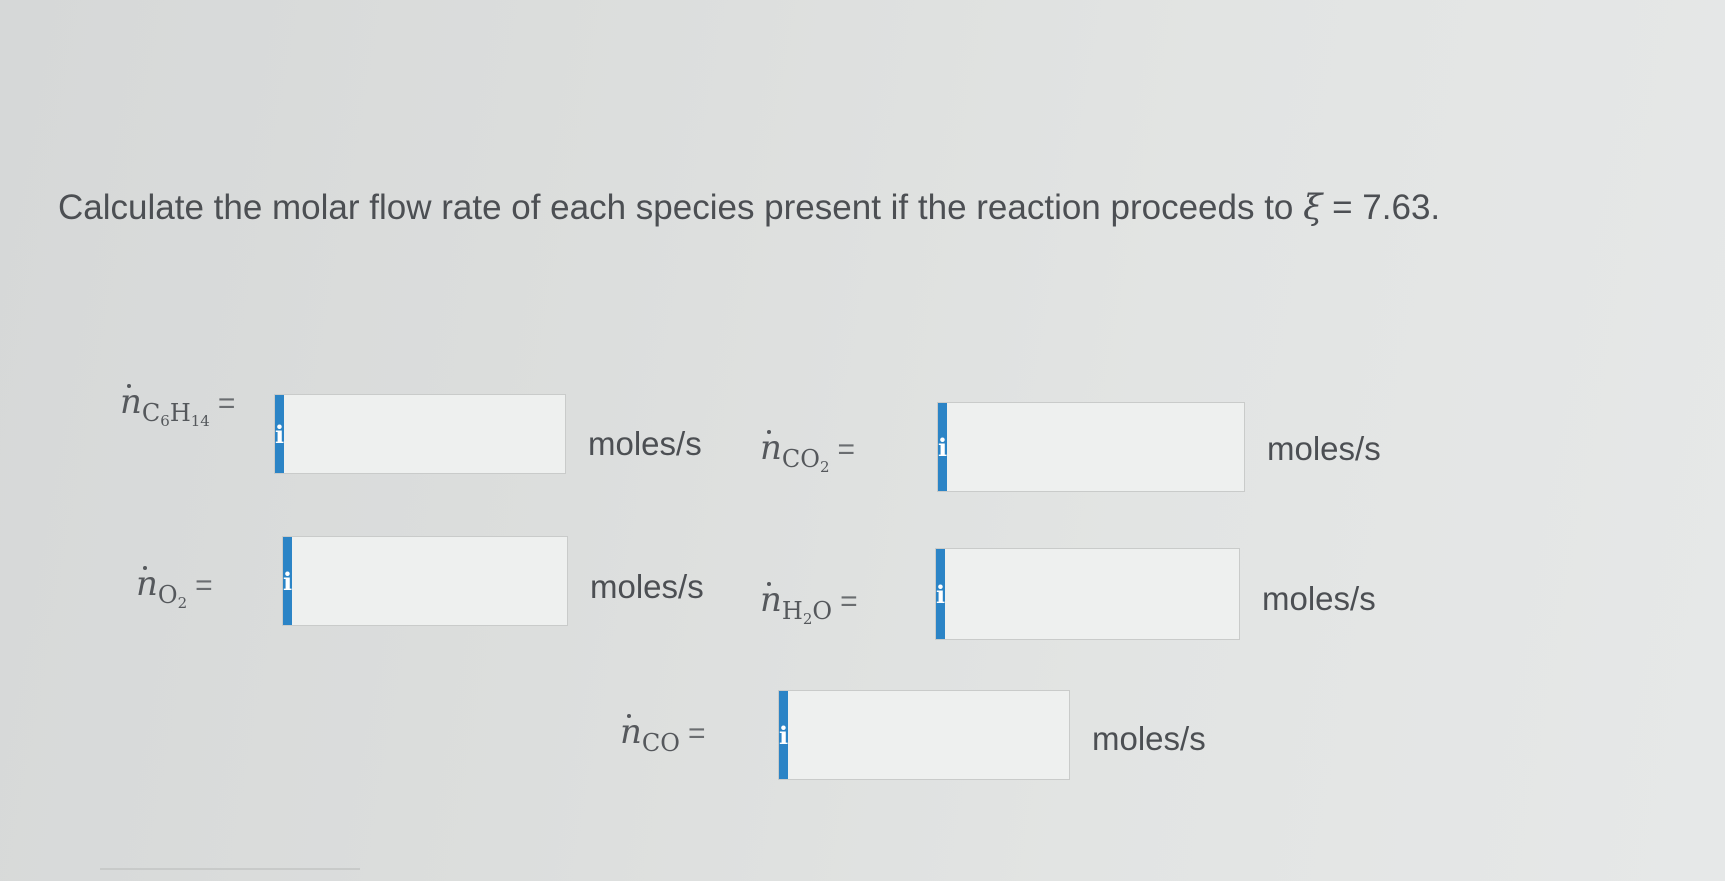  Describe the element at coordinates (1149, 738) in the screenshot. I see `unit-co: moles/s` at that location.